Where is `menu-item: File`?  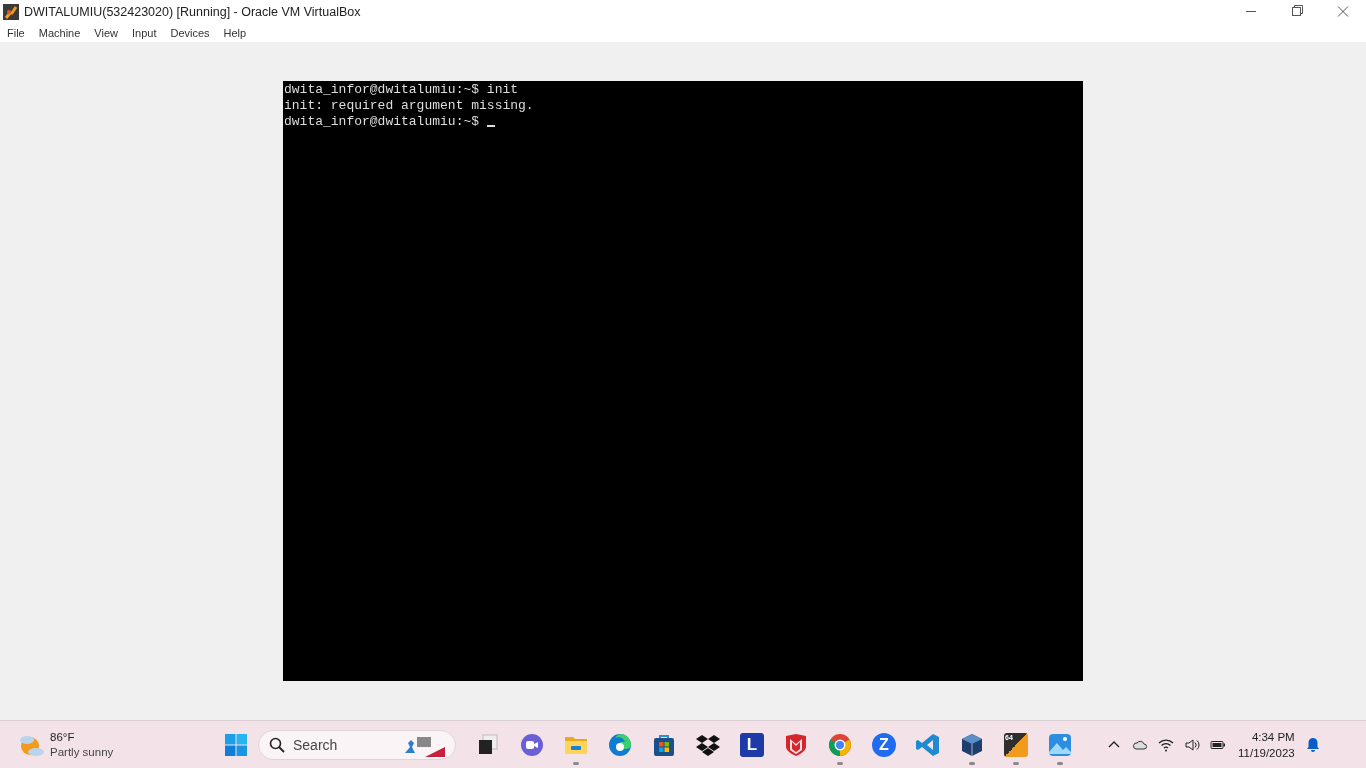 menu-item: File is located at coordinates (16, 32).